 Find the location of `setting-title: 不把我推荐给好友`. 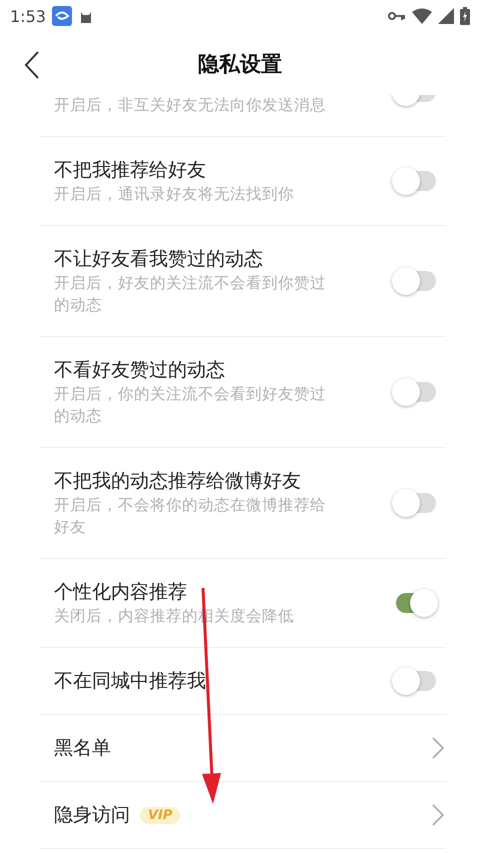

setting-title: 不把我推荐给好友 is located at coordinates (130, 170).